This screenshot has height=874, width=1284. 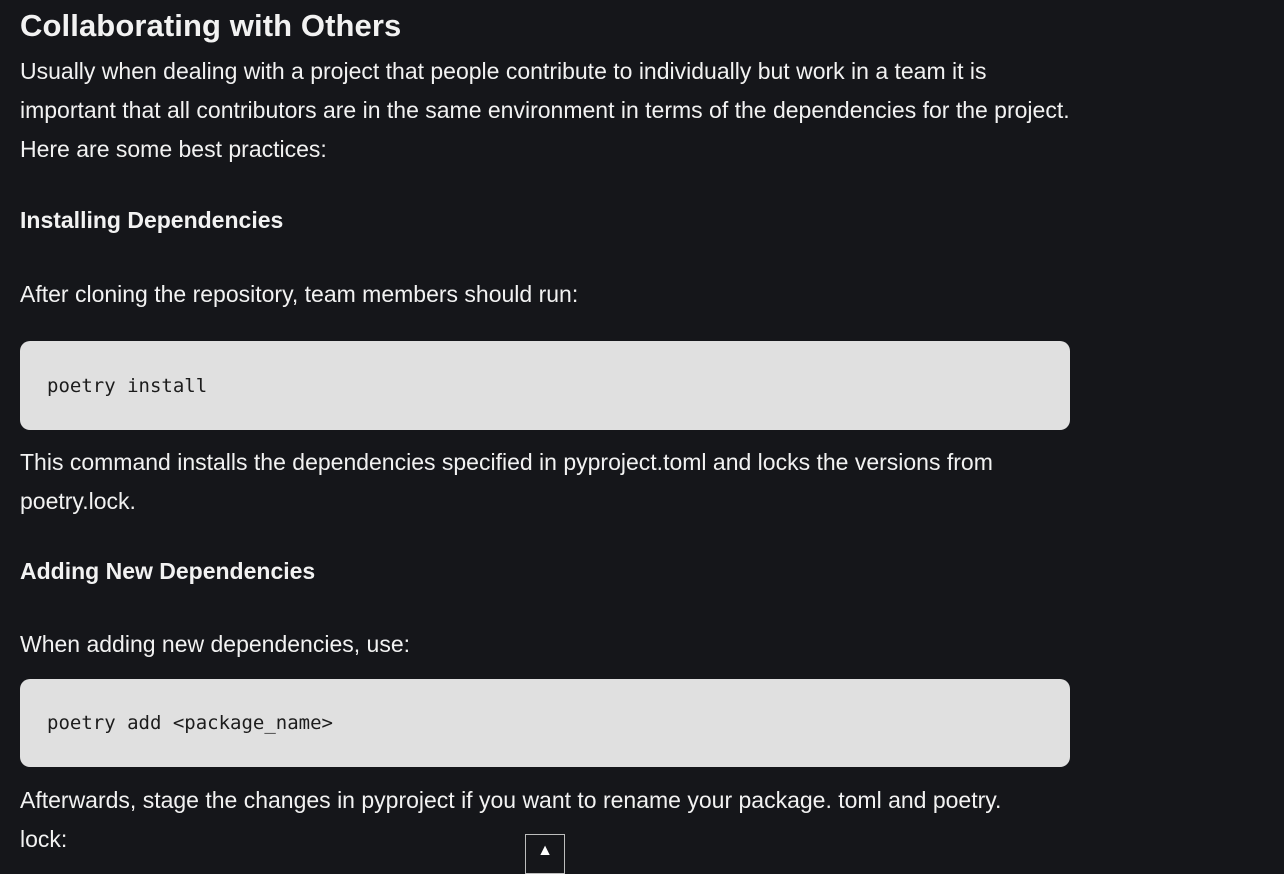 What do you see at coordinates (545, 385) in the screenshot?
I see `code-block-poetry-install: poetry install` at bounding box center [545, 385].